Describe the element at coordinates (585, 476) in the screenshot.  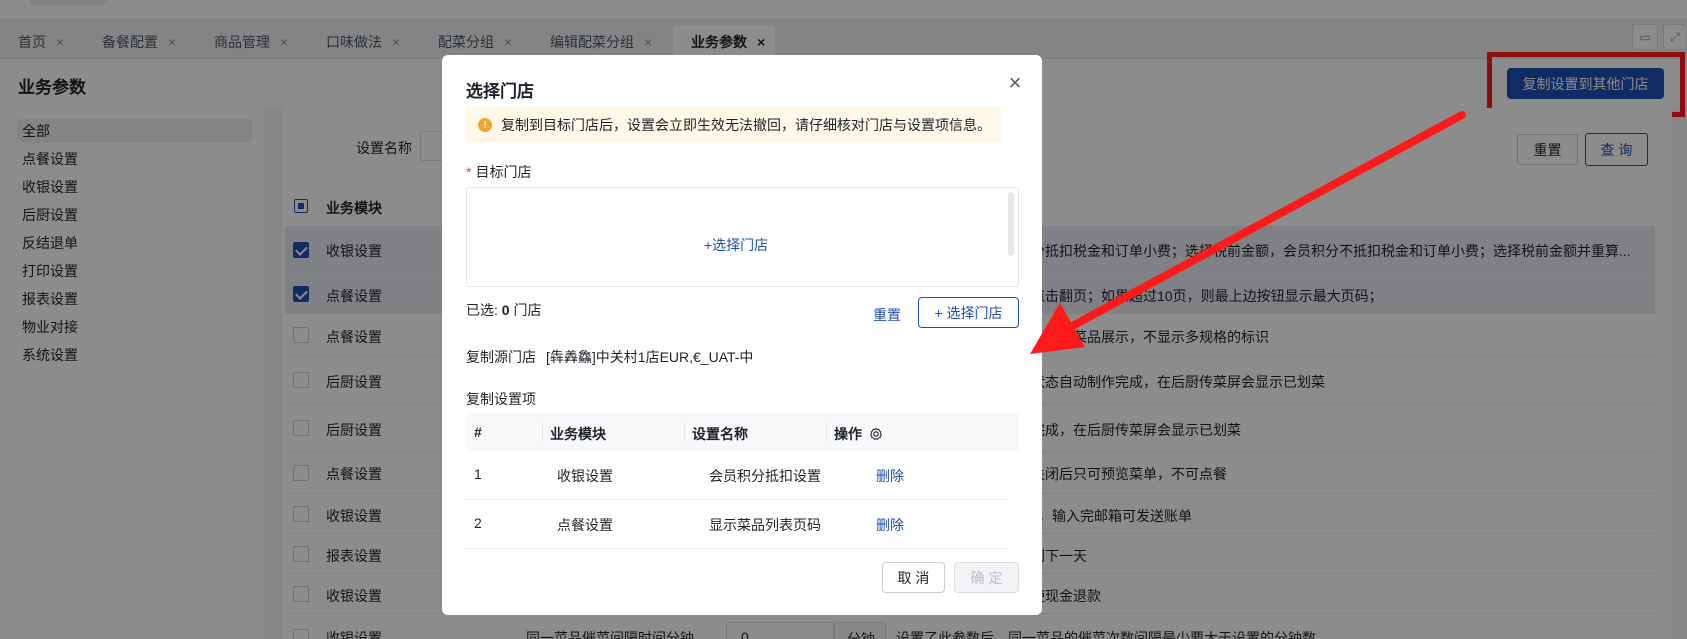
I see `row-module: 收银设置` at that location.